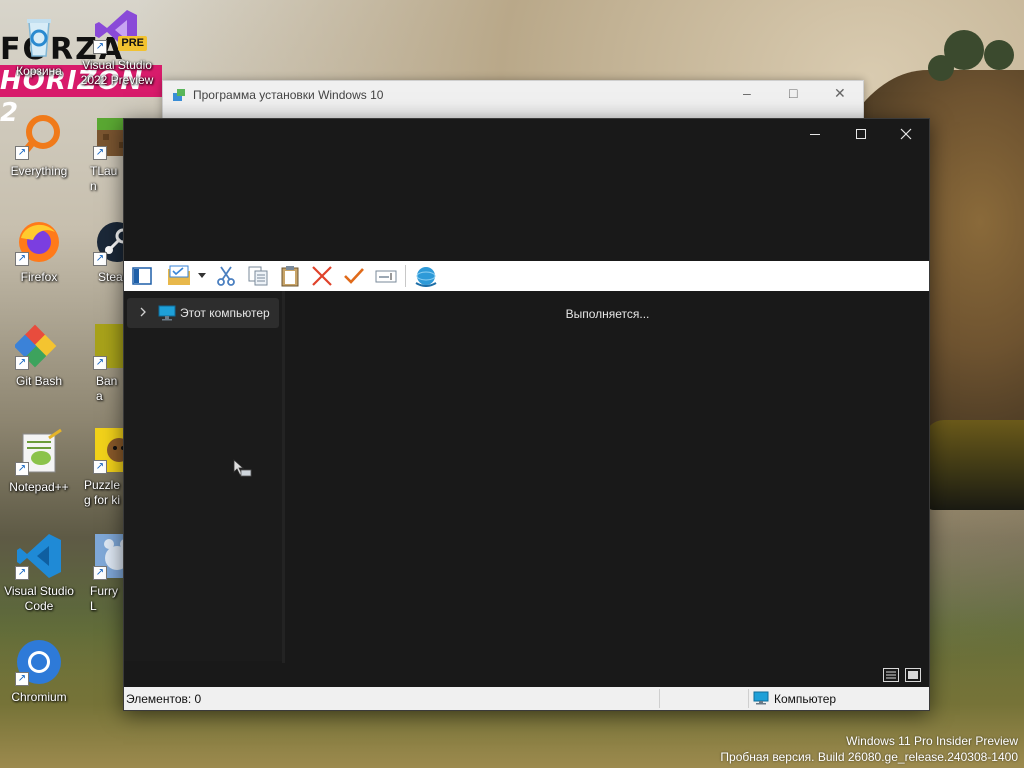  Describe the element at coordinates (283, 477) in the screenshot. I see `pane-splitter` at that location.